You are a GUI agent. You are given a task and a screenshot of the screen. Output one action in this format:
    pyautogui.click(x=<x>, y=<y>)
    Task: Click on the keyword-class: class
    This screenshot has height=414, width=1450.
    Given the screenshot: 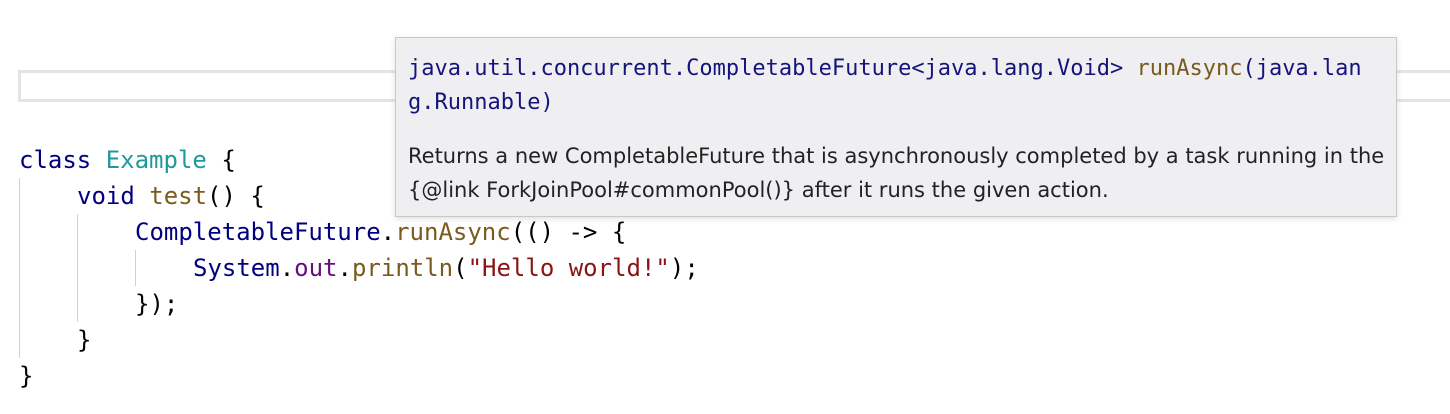 What is the action you would take?
    pyautogui.click(x=55, y=160)
    